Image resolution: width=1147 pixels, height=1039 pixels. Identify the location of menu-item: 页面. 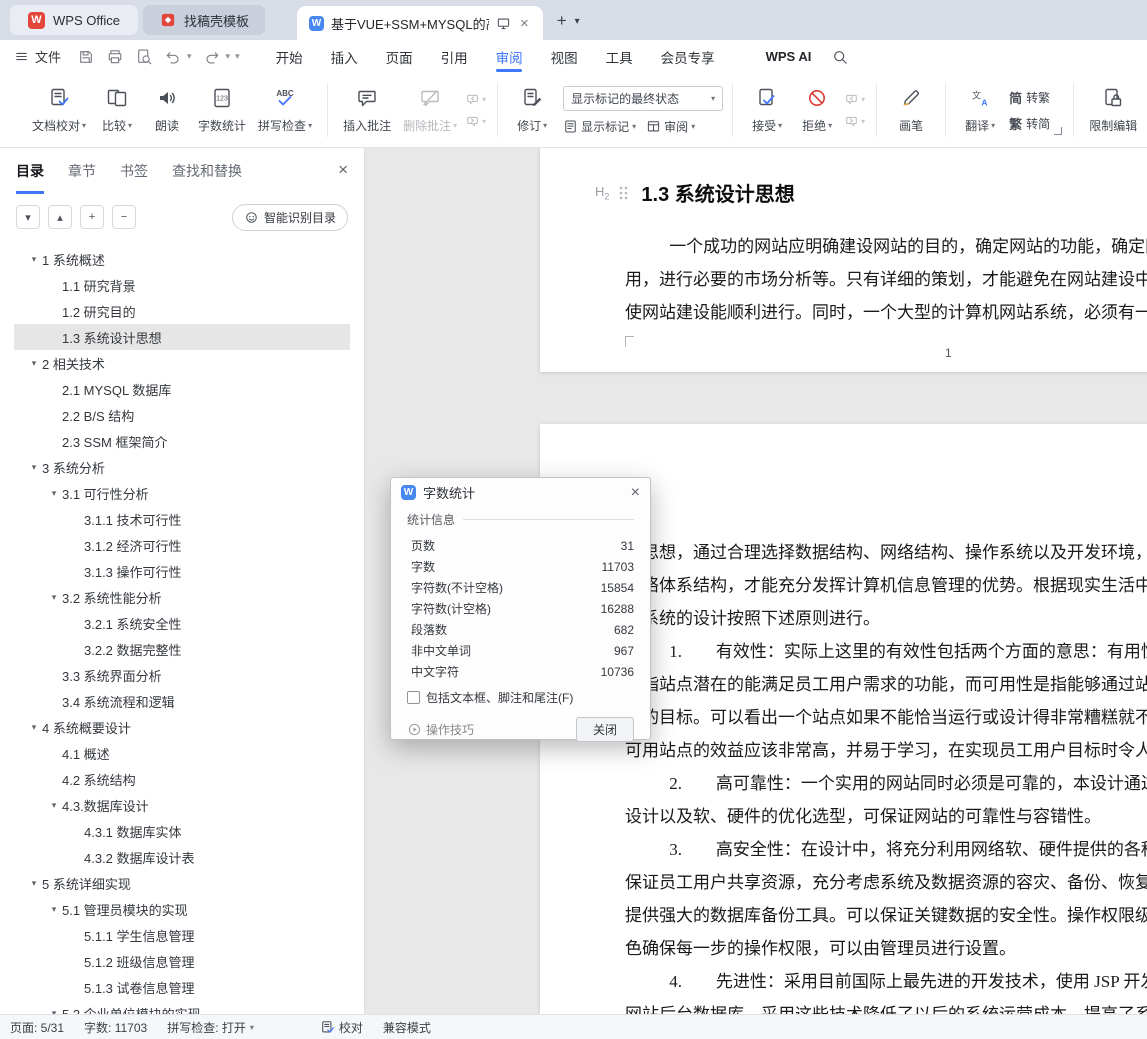
(399, 56).